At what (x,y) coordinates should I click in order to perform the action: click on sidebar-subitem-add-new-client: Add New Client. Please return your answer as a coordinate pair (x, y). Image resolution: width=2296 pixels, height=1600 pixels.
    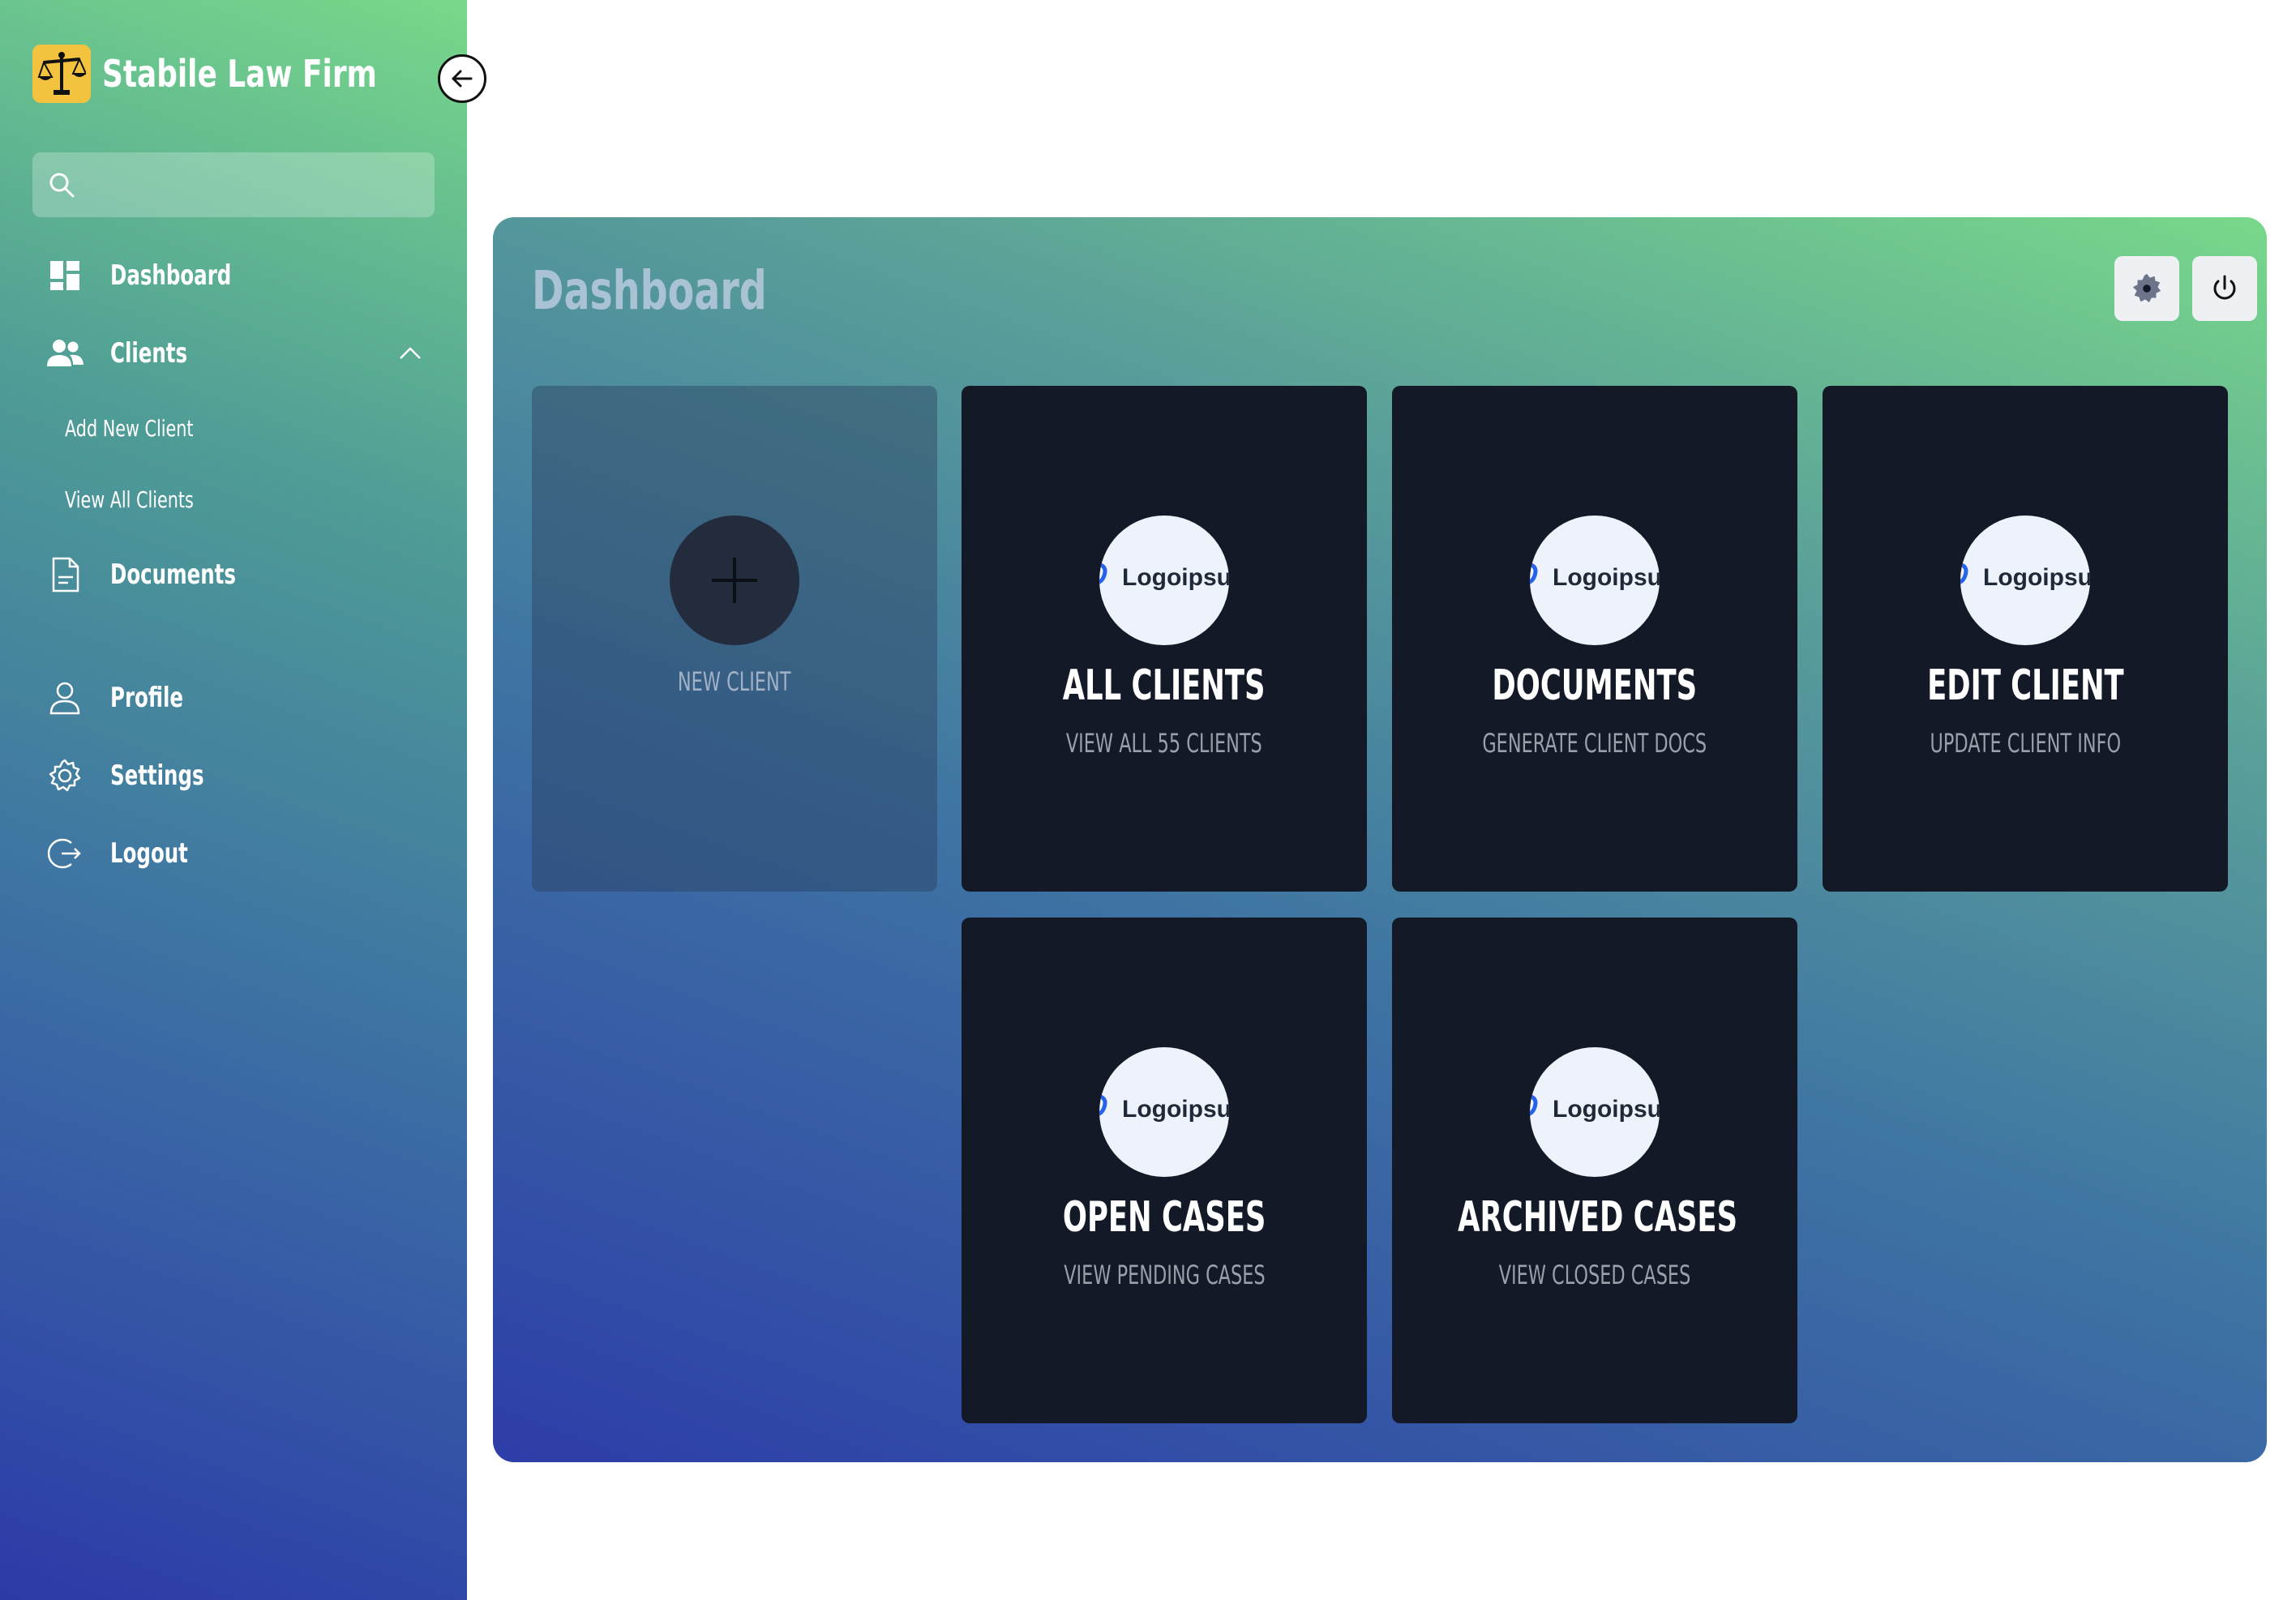
    Looking at the image, I should click on (152, 428).